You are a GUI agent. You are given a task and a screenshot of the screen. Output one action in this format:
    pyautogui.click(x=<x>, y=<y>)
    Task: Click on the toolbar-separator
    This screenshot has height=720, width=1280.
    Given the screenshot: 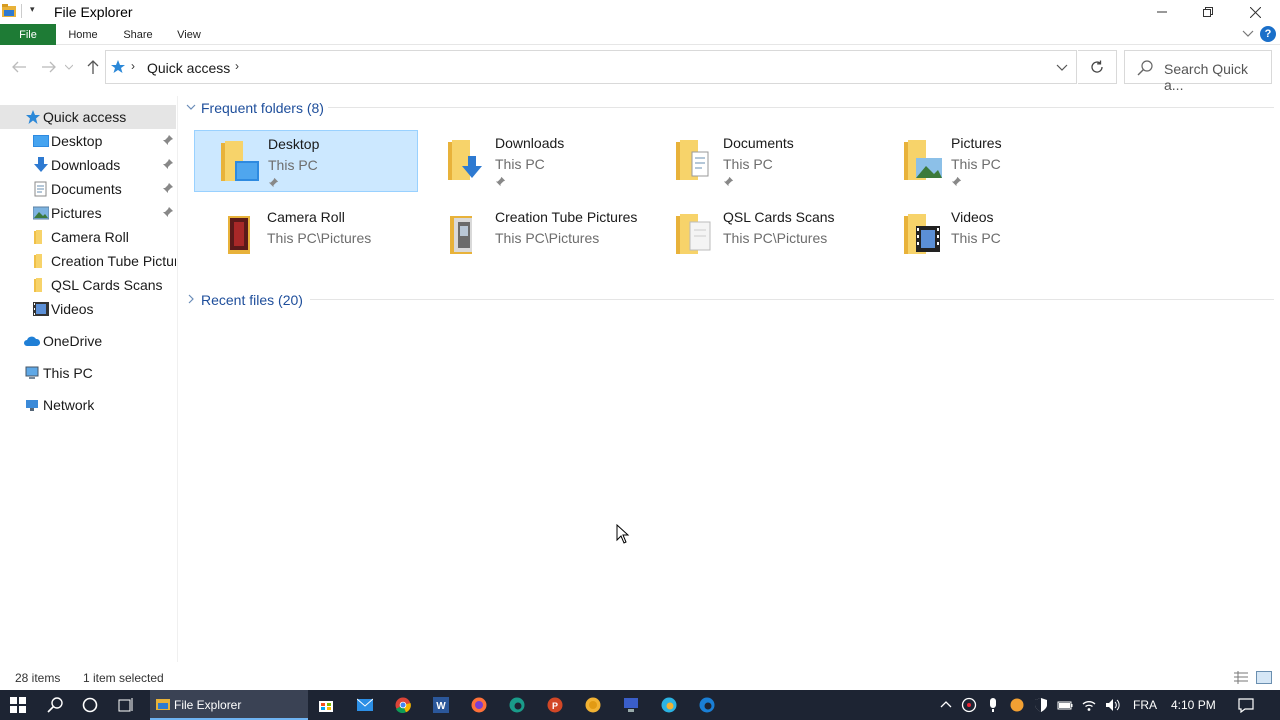 What is the action you would take?
    pyautogui.click(x=21, y=11)
    